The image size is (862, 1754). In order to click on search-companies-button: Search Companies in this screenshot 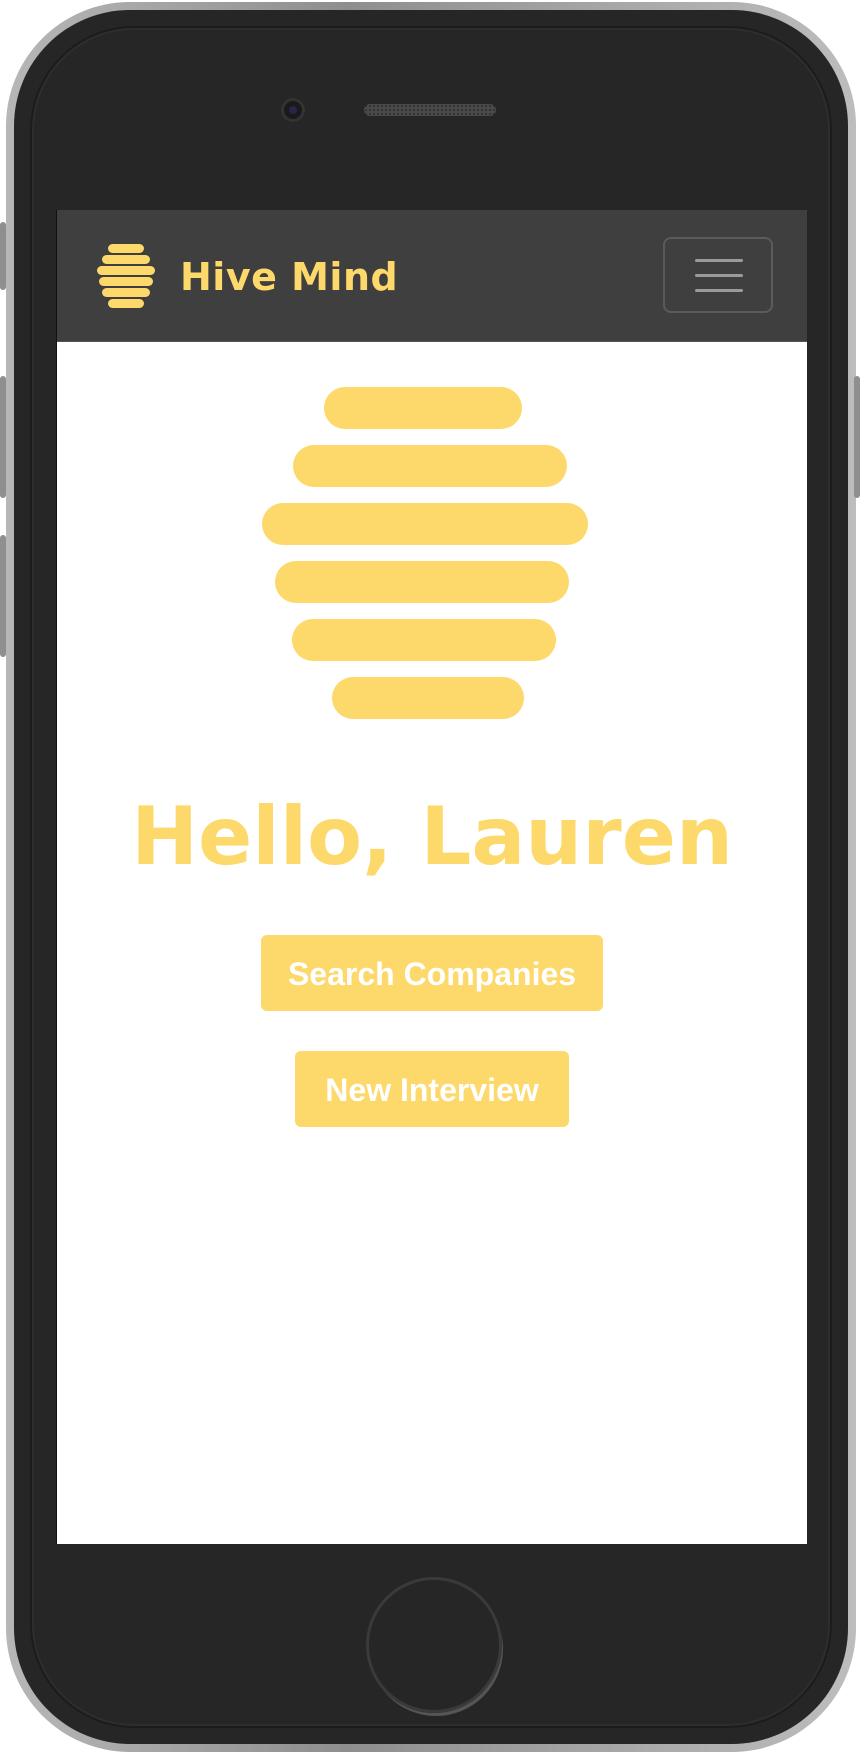, I will do `click(432, 973)`.